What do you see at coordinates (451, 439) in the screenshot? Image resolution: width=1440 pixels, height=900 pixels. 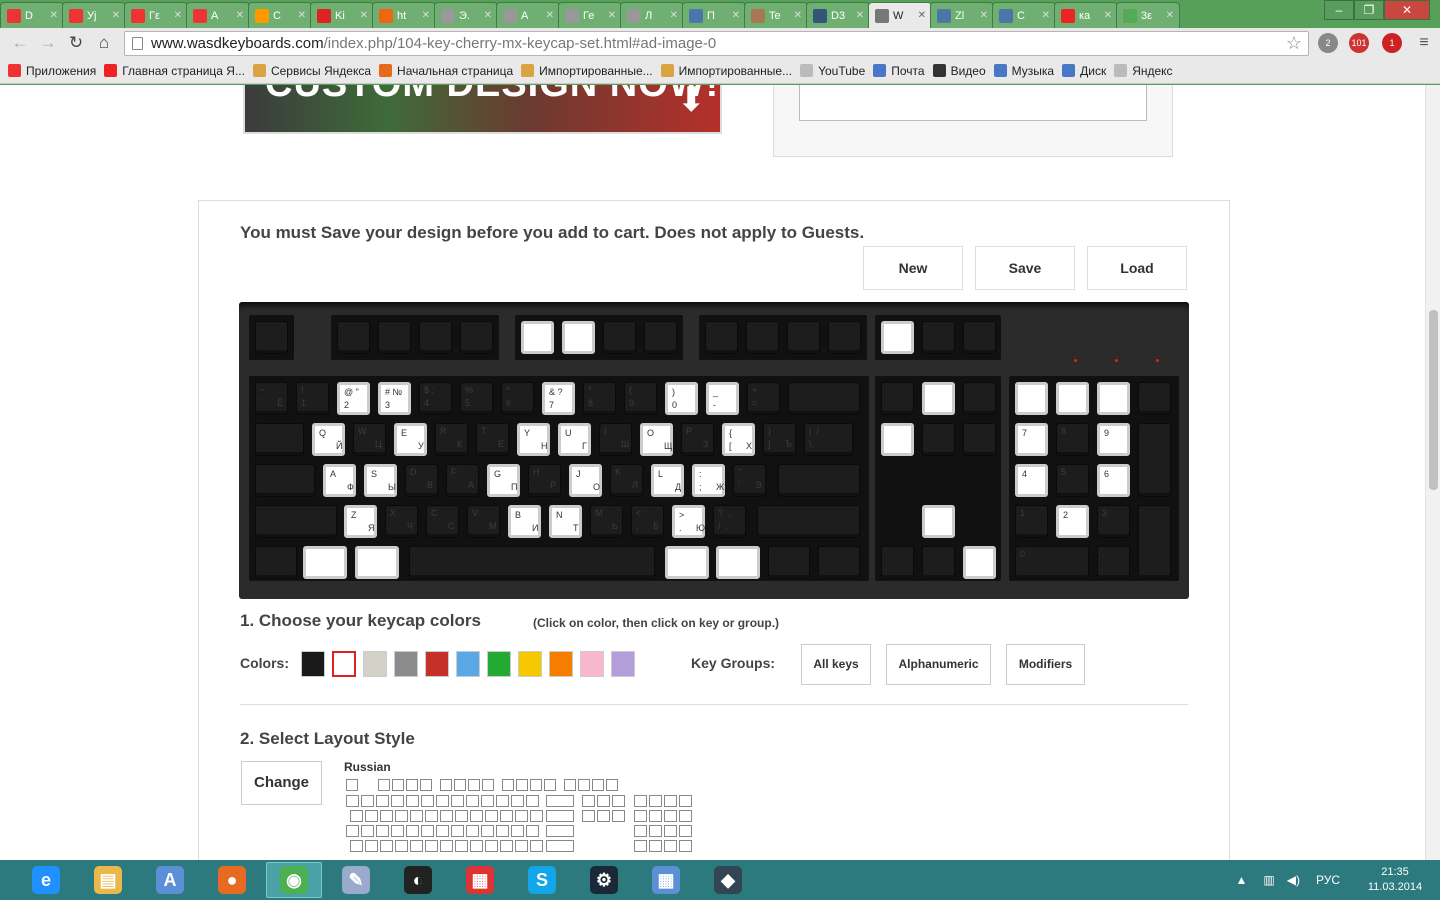 I see `keycap: RК` at bounding box center [451, 439].